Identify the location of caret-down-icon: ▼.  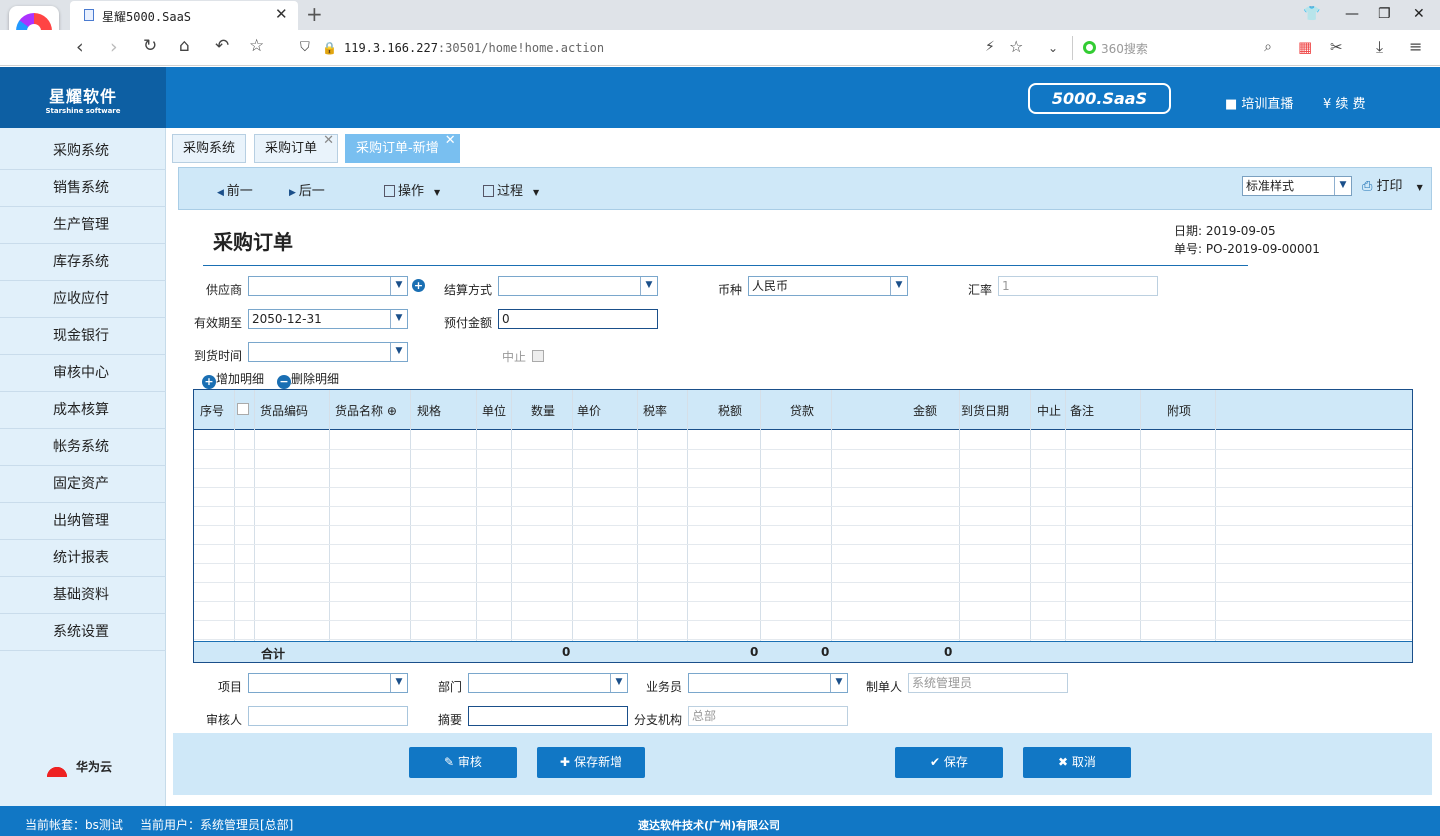
(1420, 187).